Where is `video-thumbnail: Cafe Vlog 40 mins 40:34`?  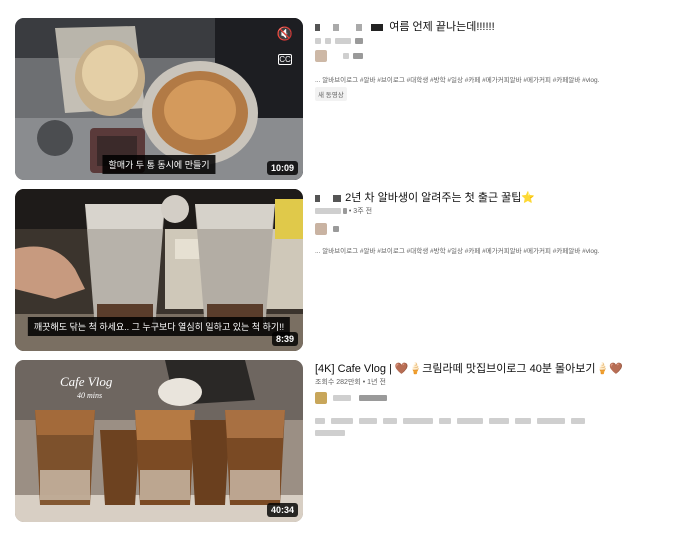
video-thumbnail: Cafe Vlog 40 mins 40:34 is located at coordinates (159, 441).